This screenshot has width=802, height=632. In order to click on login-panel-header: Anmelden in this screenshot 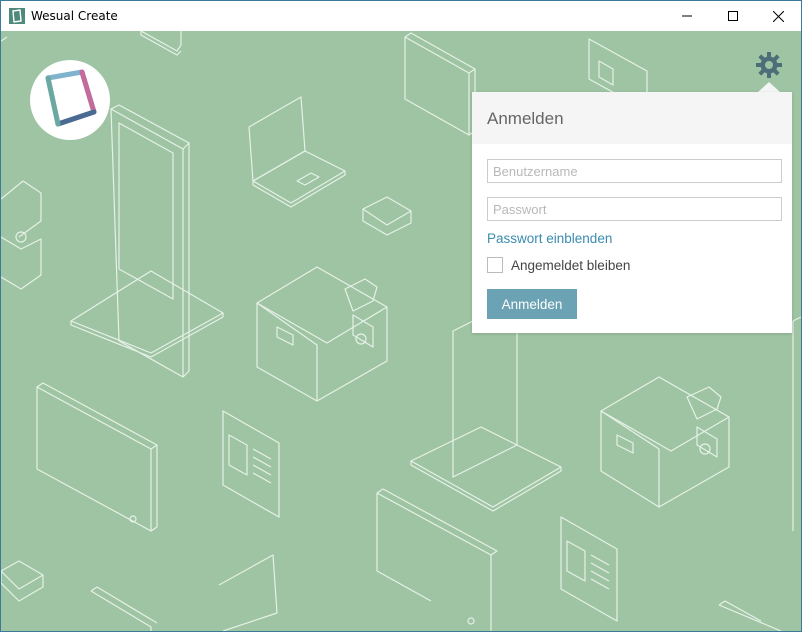, I will do `click(632, 118)`.